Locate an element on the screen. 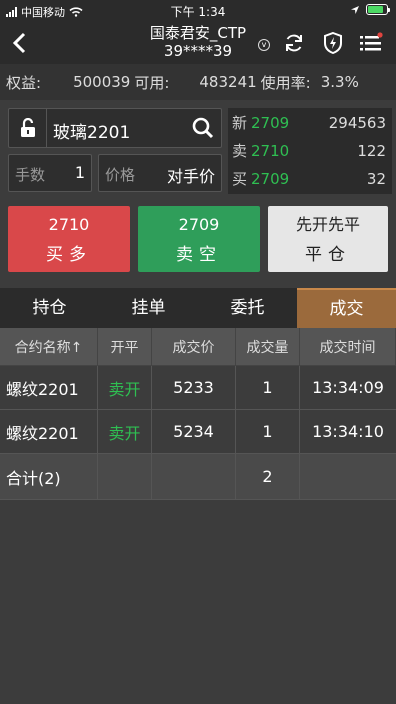  quote-label: 卖 is located at coordinates (240, 151).